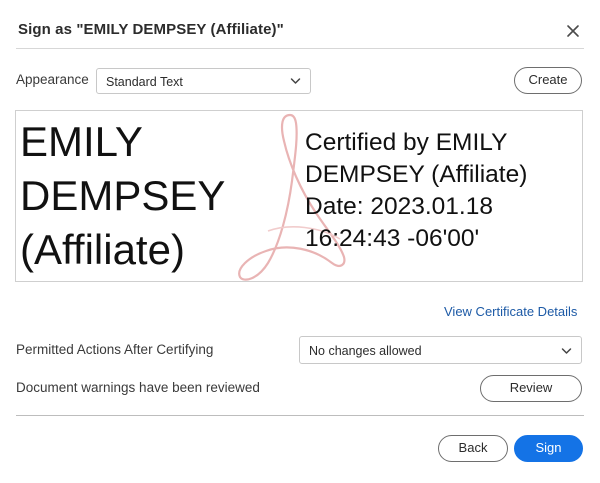  Describe the element at coordinates (531, 388) in the screenshot. I see `review-button: Review` at that location.